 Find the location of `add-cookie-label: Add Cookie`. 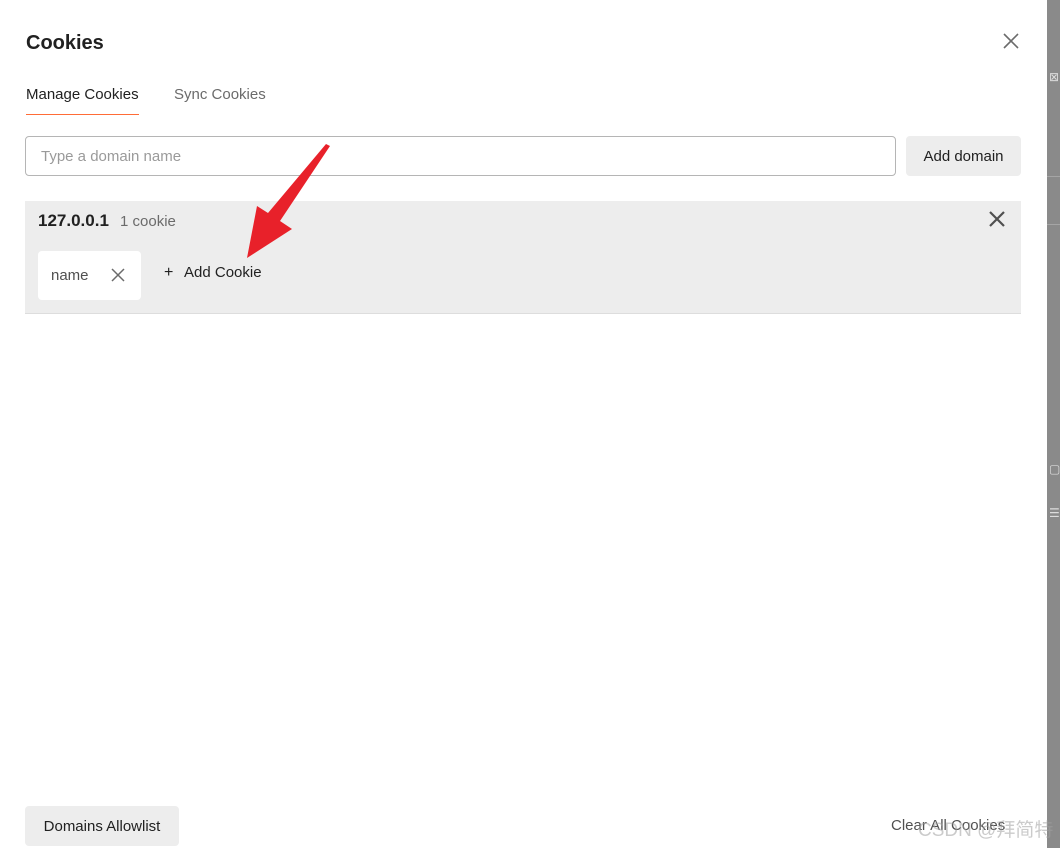

add-cookie-label: Add Cookie is located at coordinates (223, 272).